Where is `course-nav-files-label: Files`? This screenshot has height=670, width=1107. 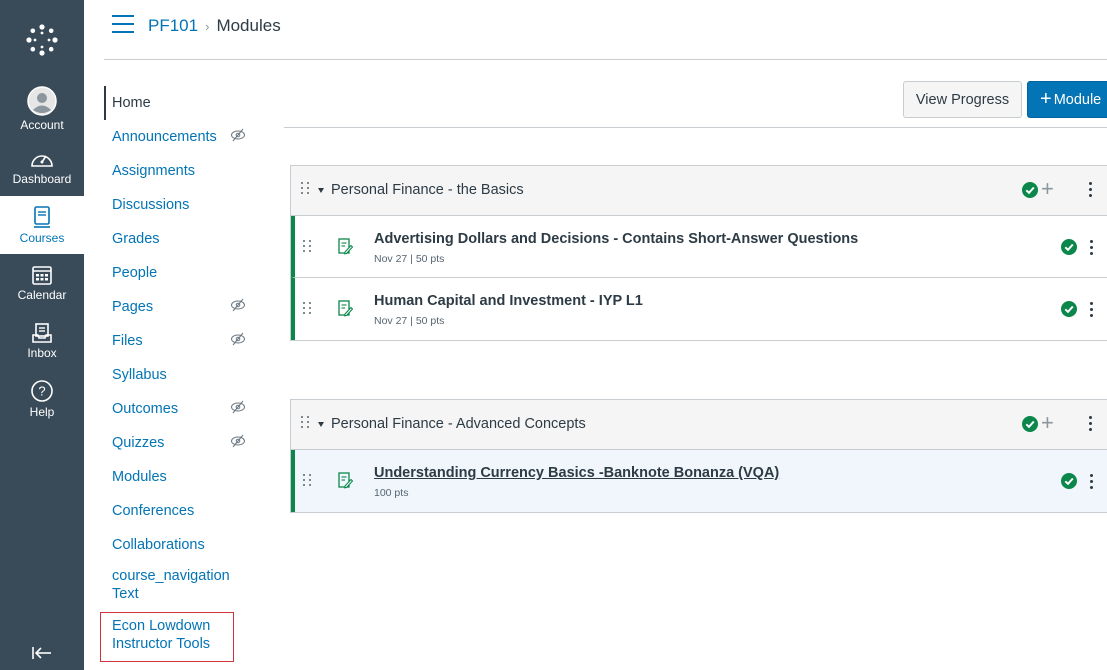 course-nav-files-label: Files is located at coordinates (127, 341).